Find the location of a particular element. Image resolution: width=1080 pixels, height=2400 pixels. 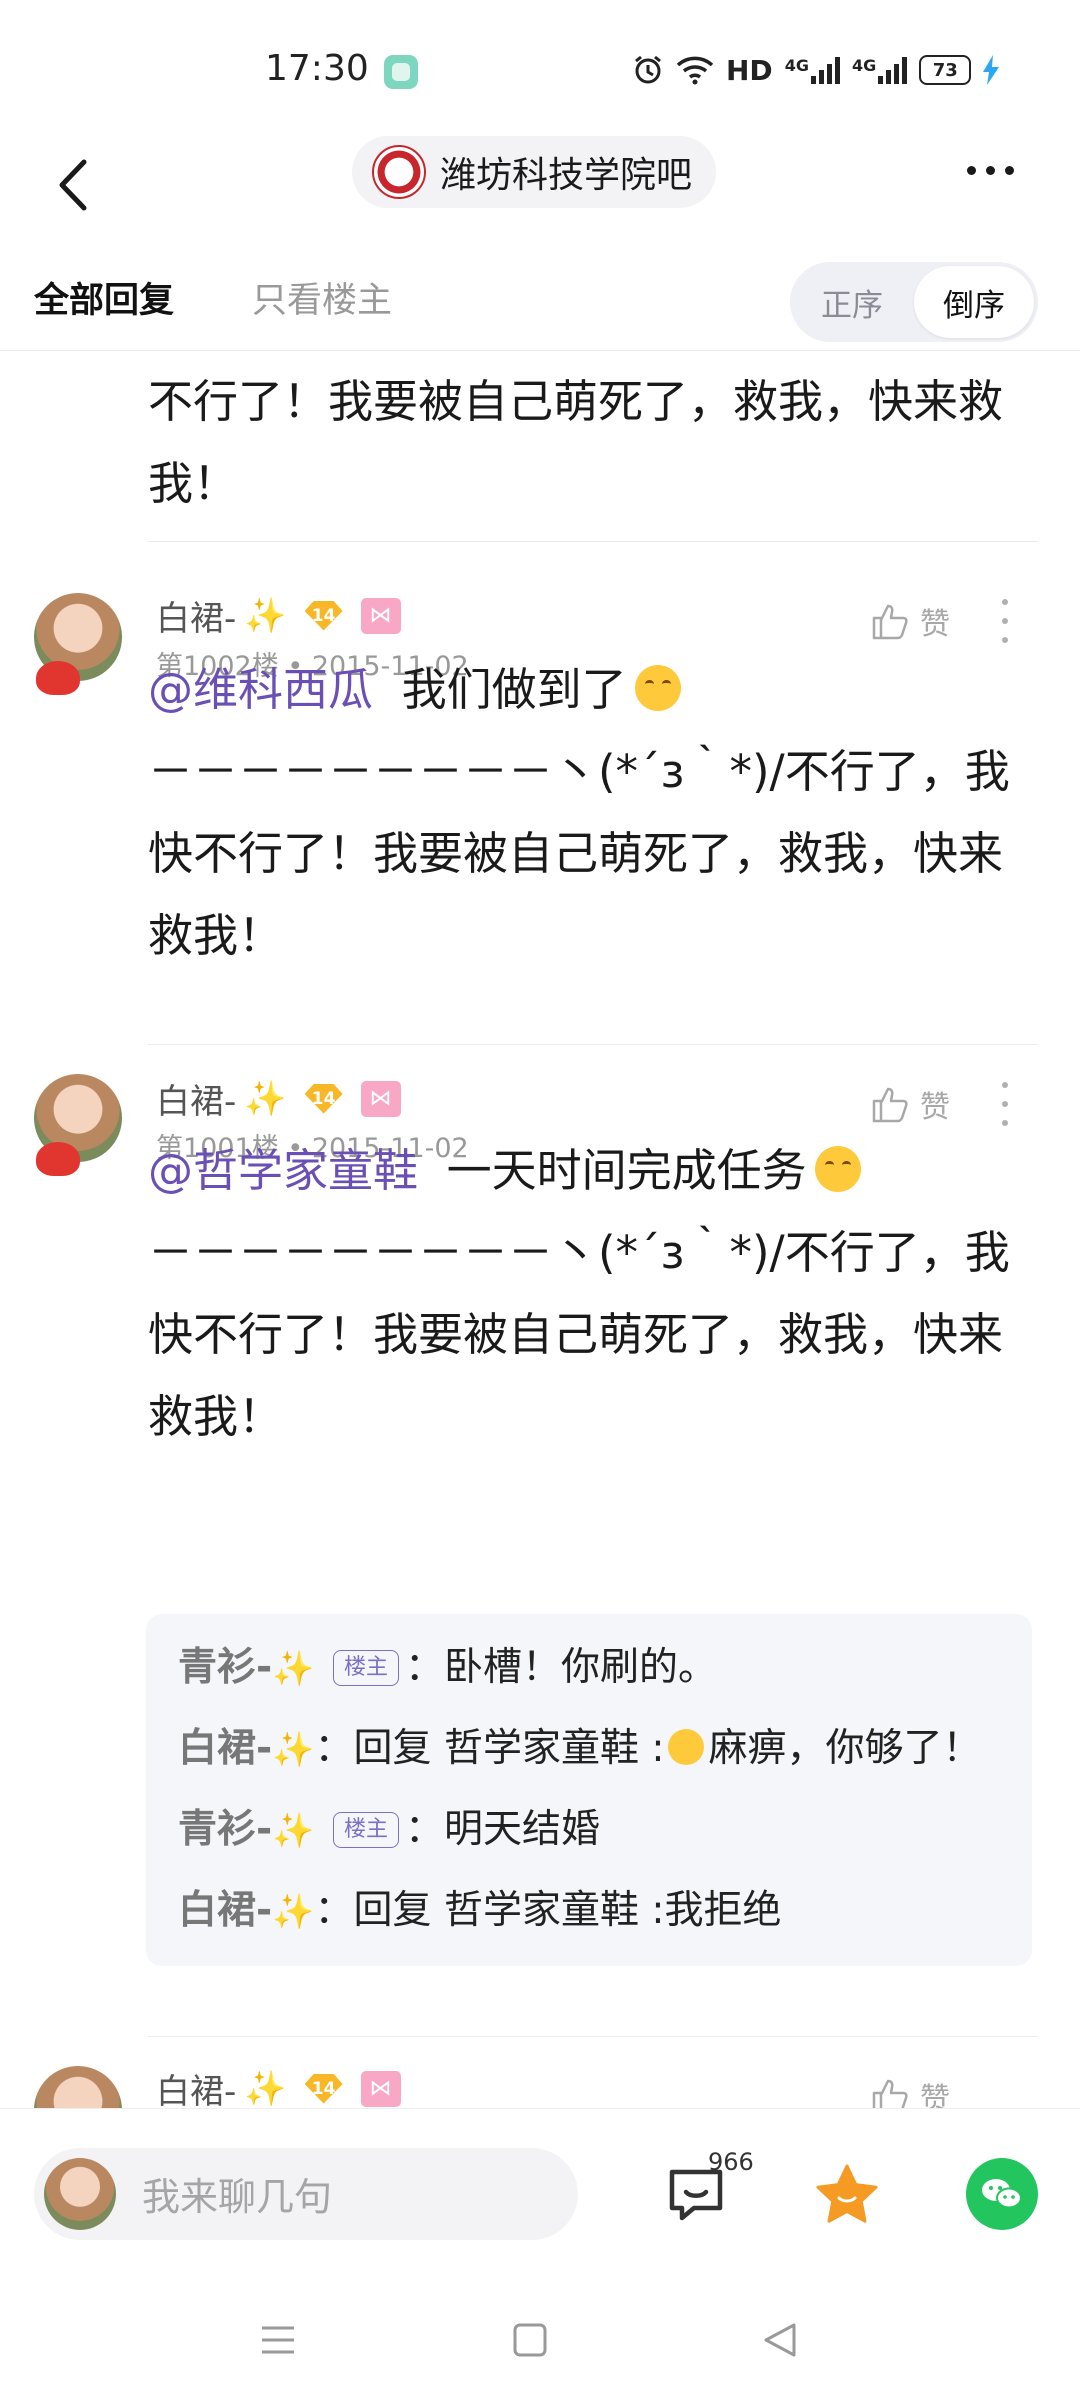

sub-reply: 白裙-✨：回复 哲学家童鞋 : 麻痹，你够了！ is located at coordinates (589, 1749).